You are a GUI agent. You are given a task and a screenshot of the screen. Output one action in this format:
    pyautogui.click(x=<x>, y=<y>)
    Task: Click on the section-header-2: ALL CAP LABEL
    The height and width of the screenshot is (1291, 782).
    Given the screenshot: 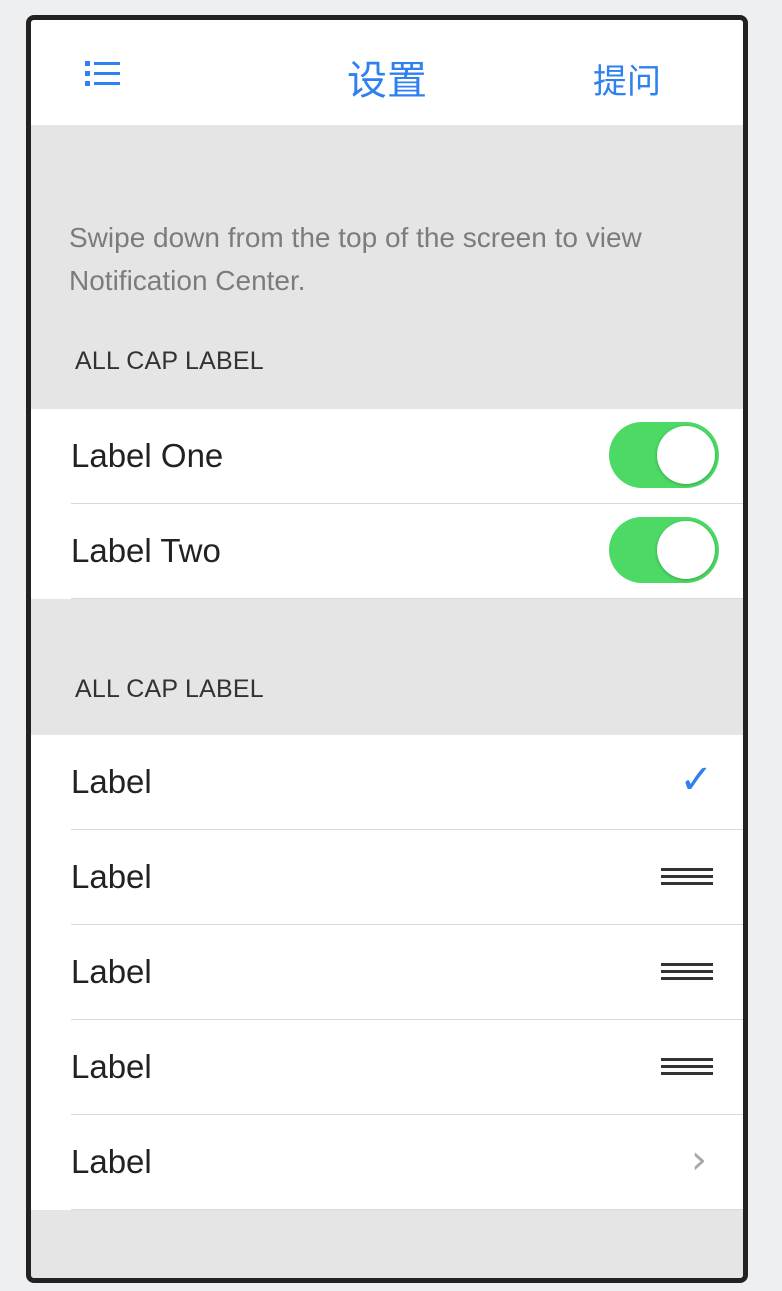 What is the action you would take?
    pyautogui.click(x=169, y=689)
    